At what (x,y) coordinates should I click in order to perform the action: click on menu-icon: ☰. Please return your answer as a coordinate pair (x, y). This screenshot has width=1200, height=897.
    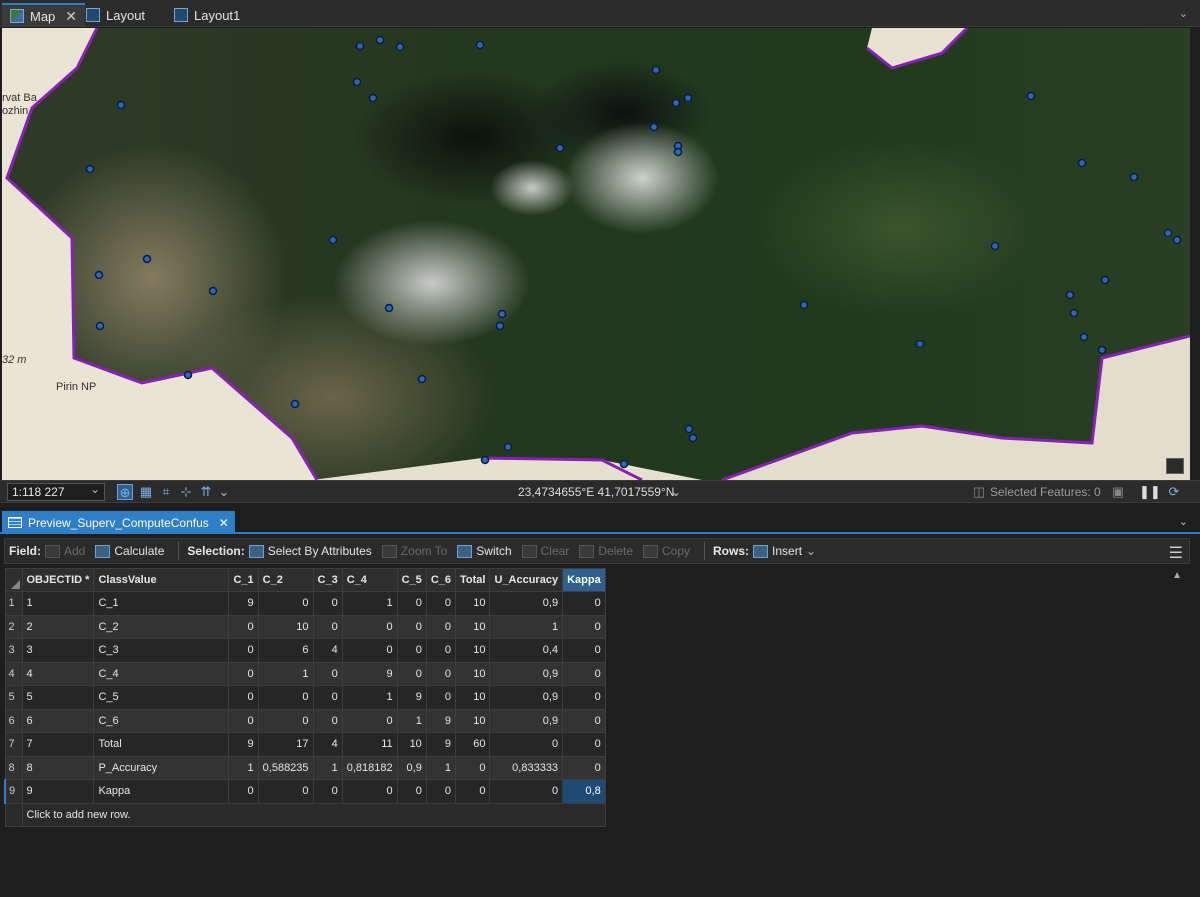
    Looking at the image, I should click on (1176, 553).